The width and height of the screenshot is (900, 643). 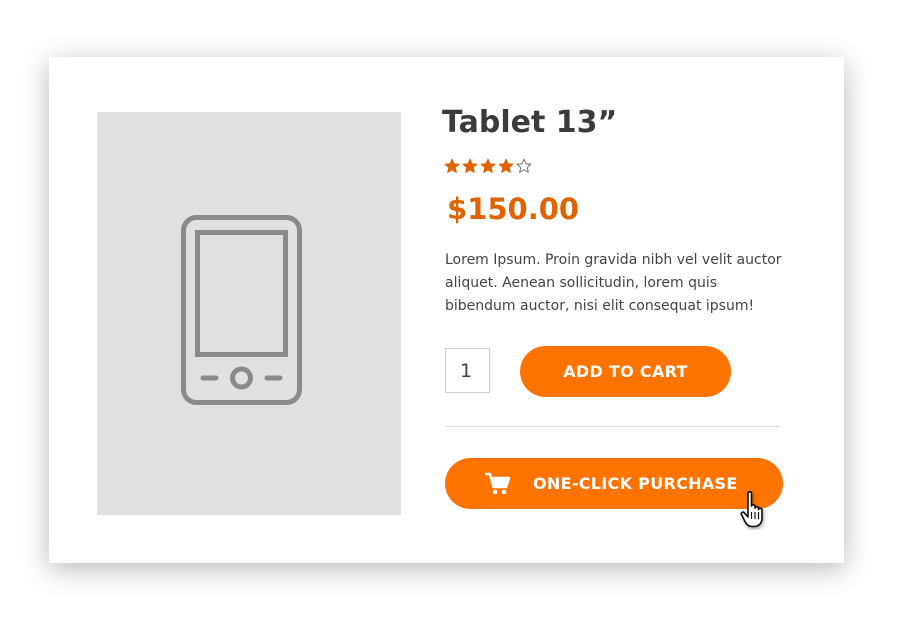 I want to click on product-price: $150.00, so click(x=513, y=209).